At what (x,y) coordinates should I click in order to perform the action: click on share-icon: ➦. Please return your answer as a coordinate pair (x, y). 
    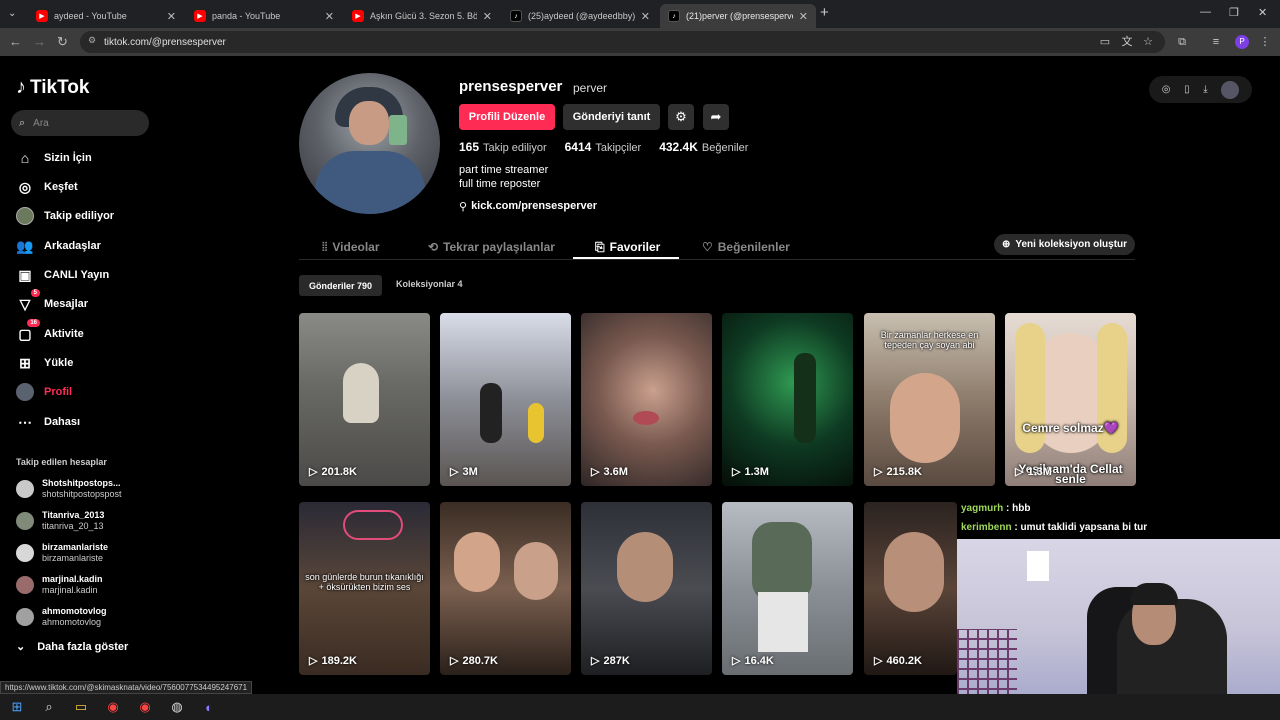
    Looking at the image, I should click on (716, 117).